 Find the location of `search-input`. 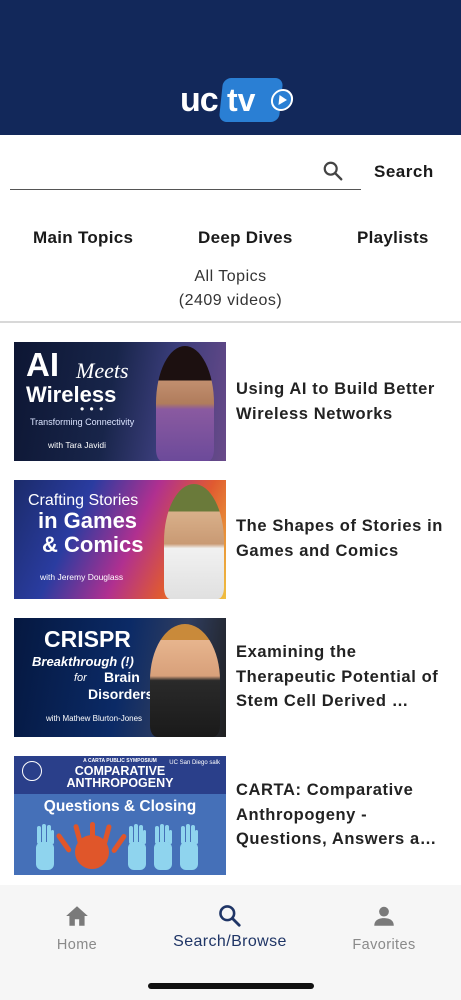

search-input is located at coordinates (185, 170).